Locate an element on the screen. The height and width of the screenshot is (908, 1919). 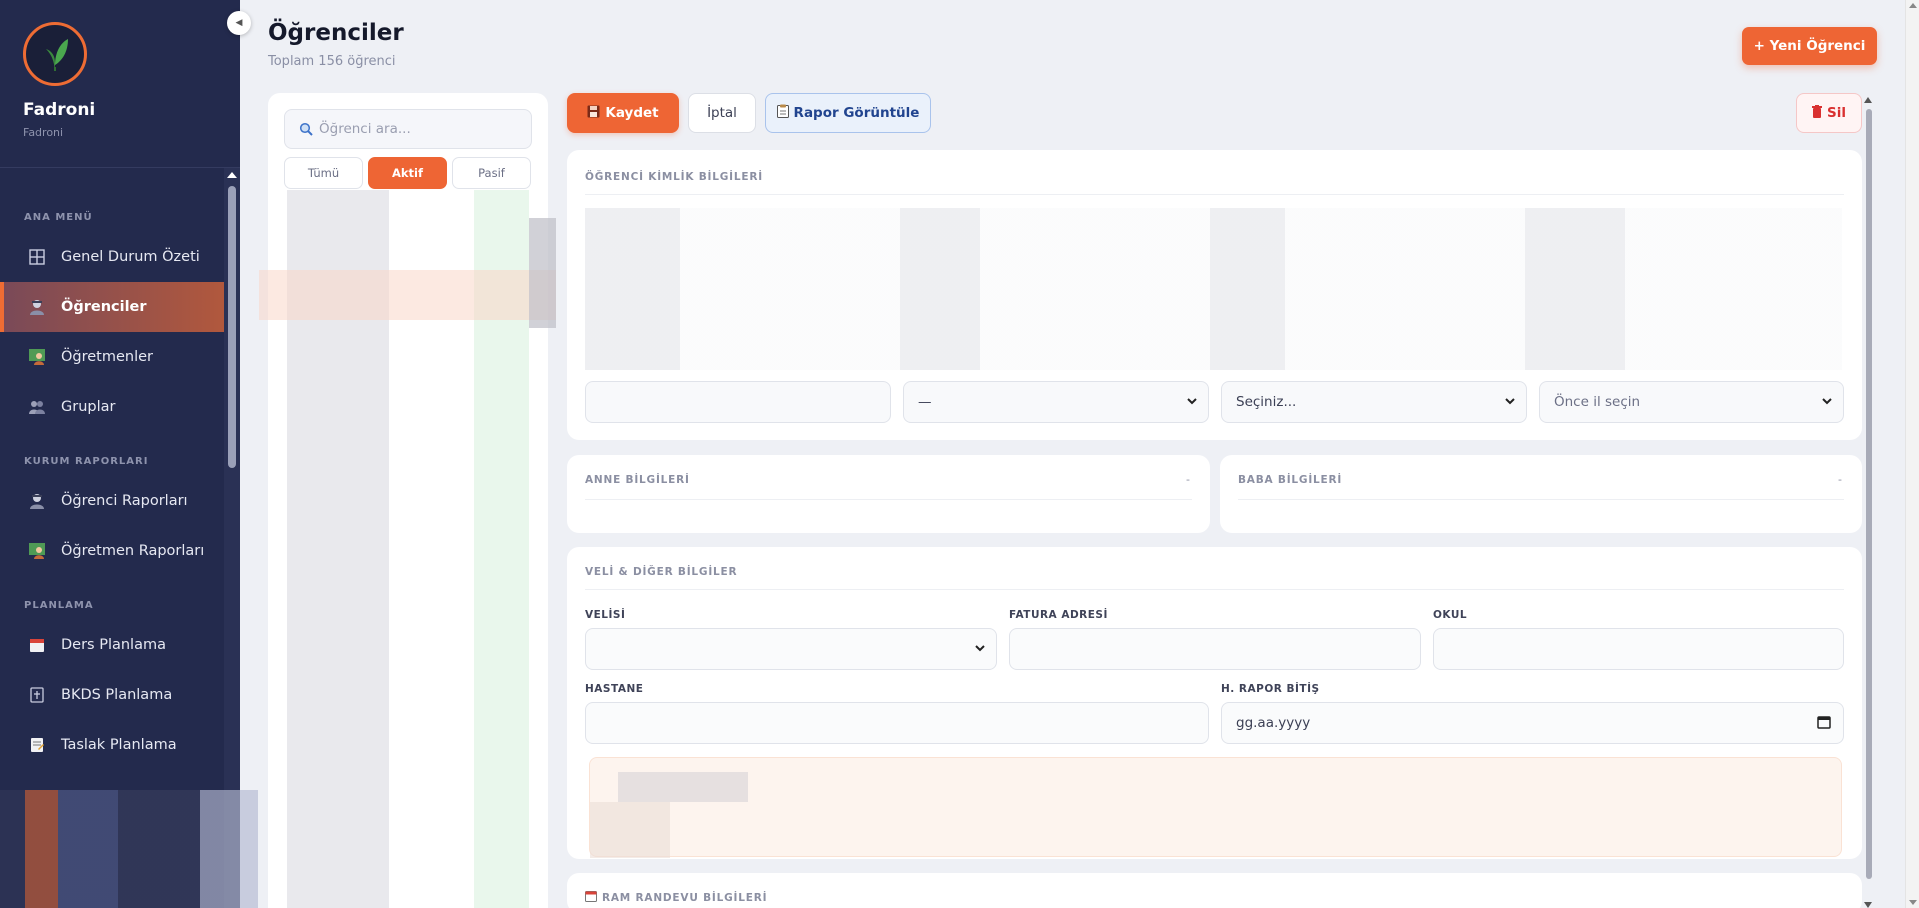
sidebar-item-label: Genel Durum Özeti is located at coordinates (130, 257).